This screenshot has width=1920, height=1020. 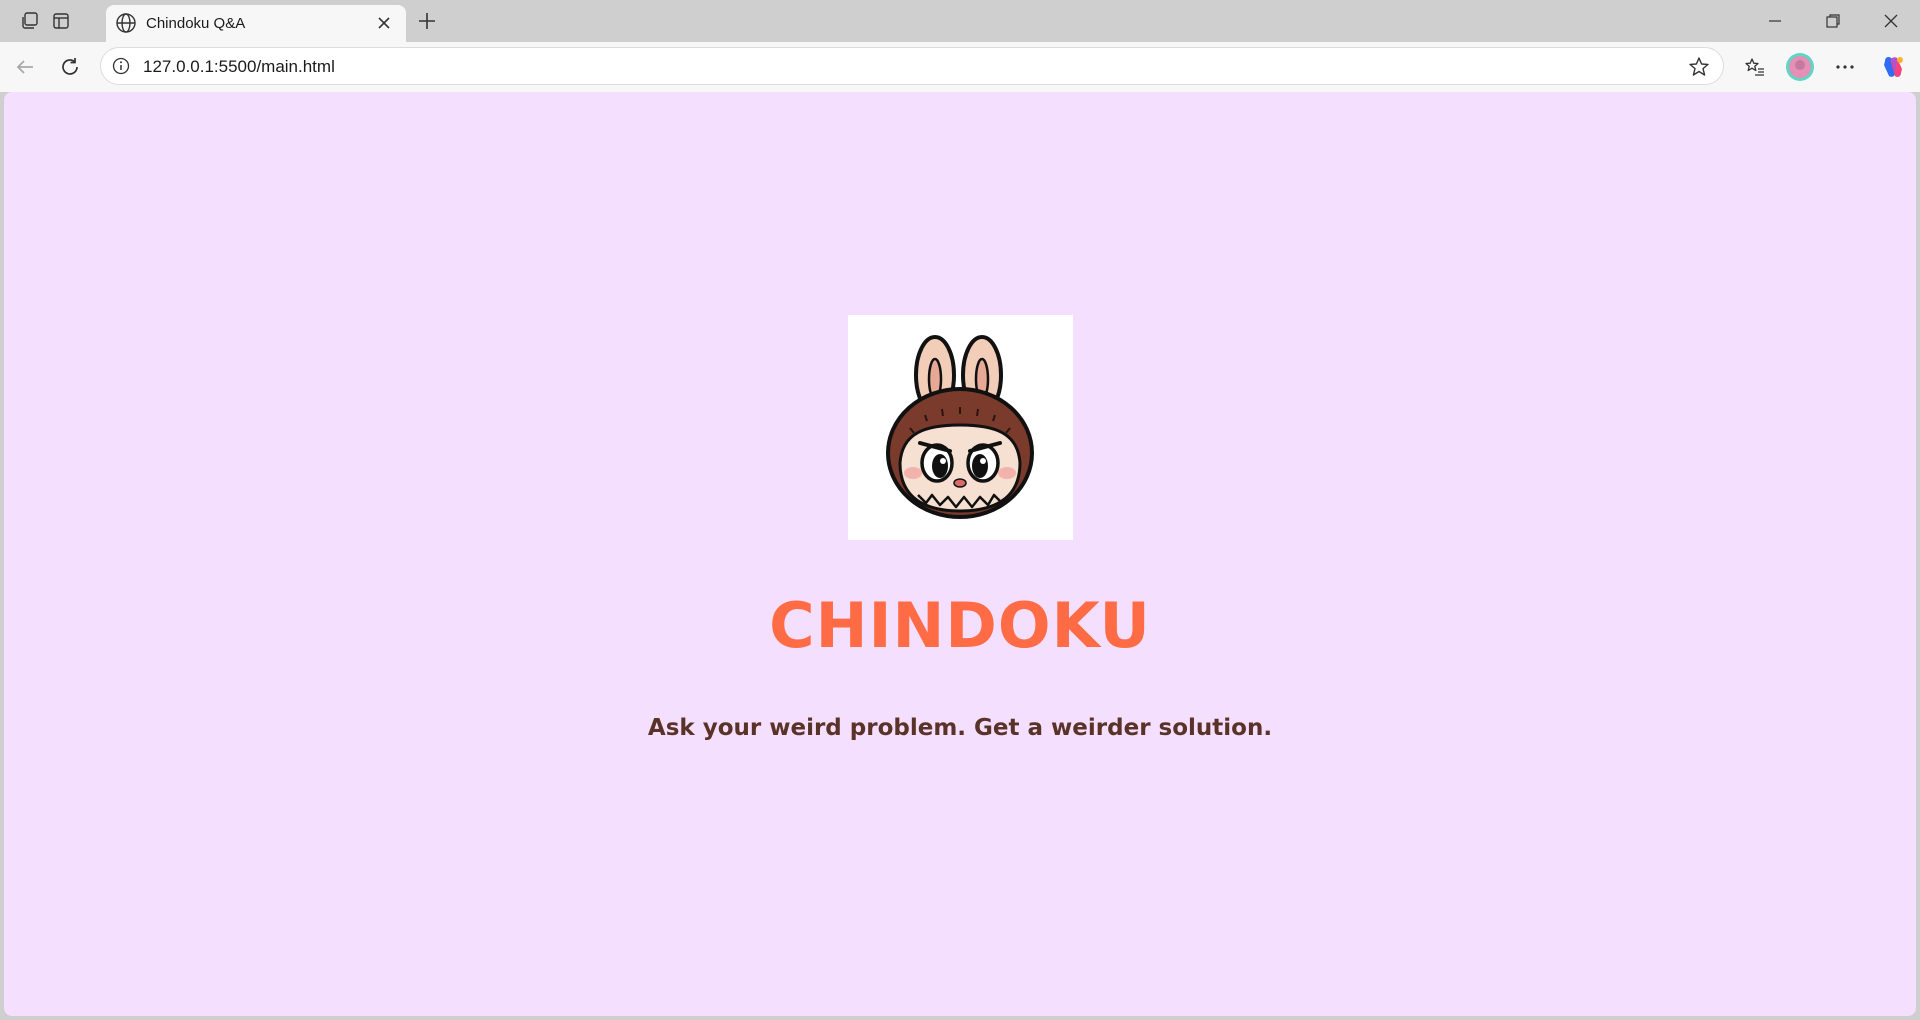 I want to click on labubu-mascot-icon, so click(x=960, y=426).